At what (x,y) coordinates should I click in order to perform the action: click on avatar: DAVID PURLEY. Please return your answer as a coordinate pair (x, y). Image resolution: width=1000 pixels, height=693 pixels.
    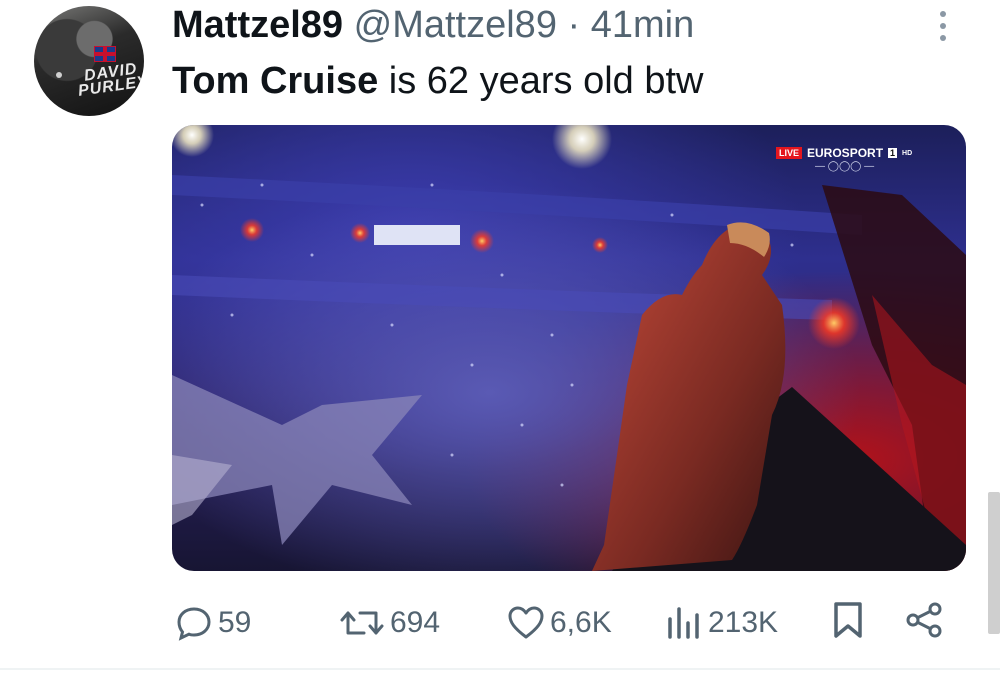
    Looking at the image, I should click on (89, 61).